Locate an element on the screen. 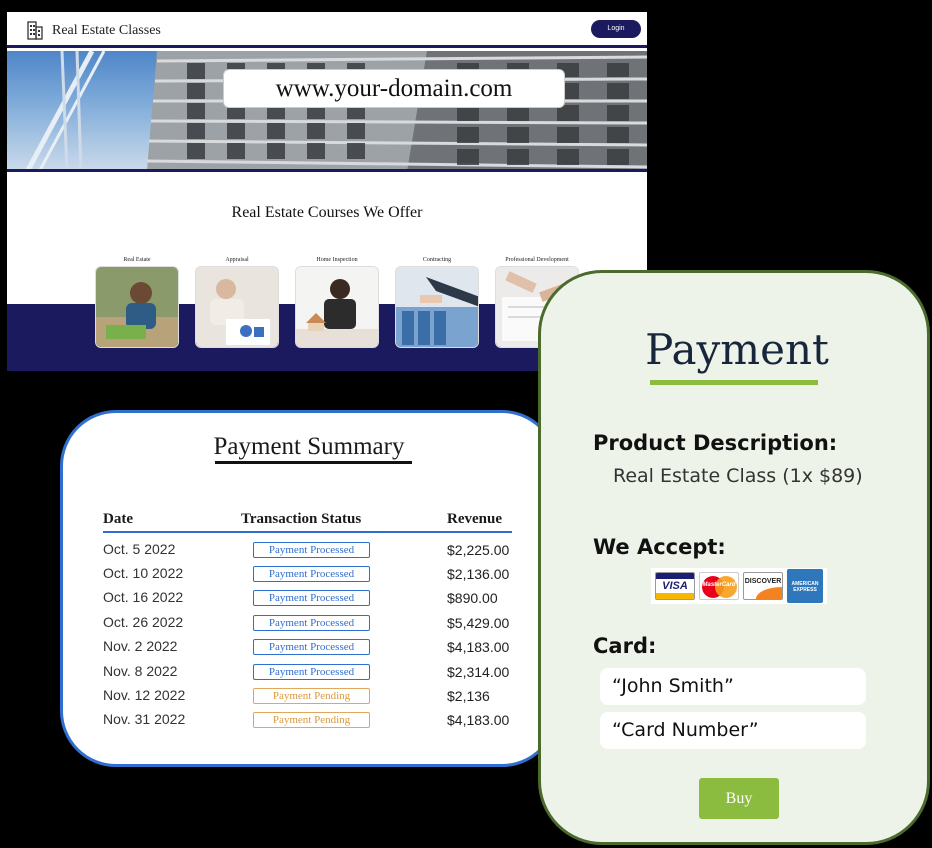 This screenshot has width=932, height=848. row-revenue: $2,225.00 is located at coordinates (478, 550).